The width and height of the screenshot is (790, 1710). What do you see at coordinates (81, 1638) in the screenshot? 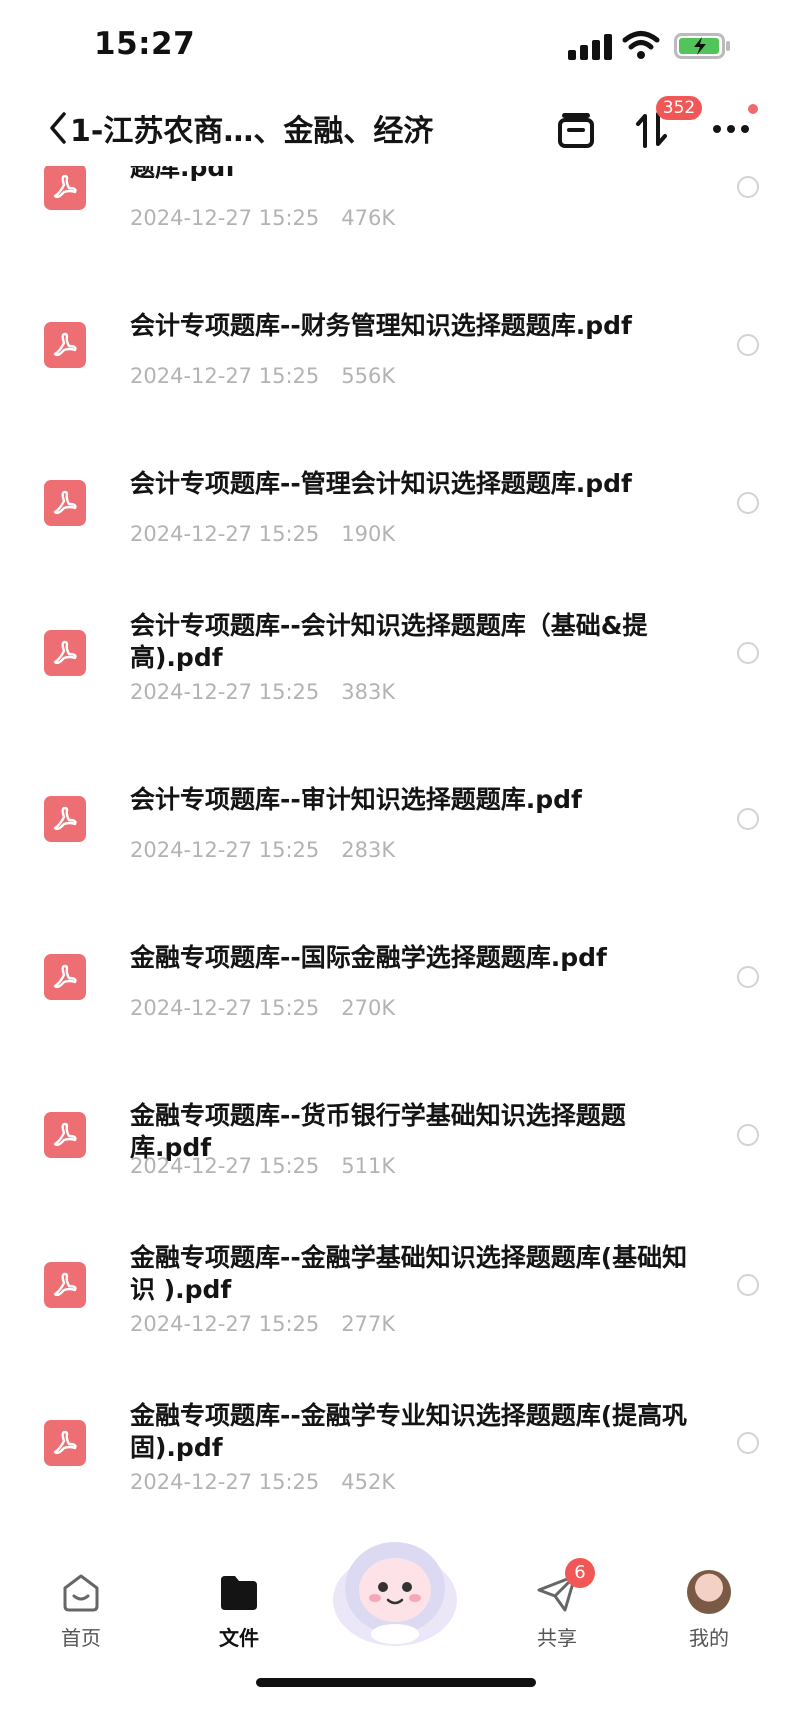
I see `tab-home-label: 首页` at bounding box center [81, 1638].